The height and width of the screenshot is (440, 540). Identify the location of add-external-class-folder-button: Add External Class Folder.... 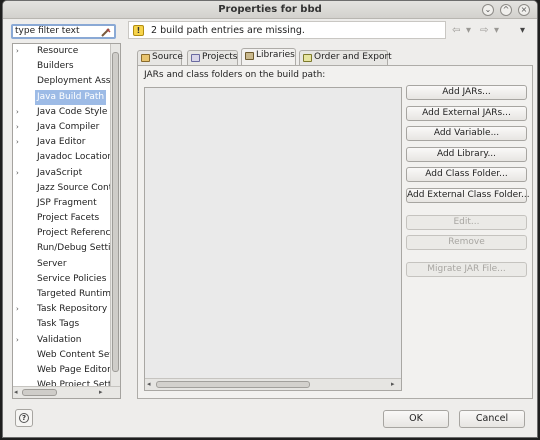
(468, 195).